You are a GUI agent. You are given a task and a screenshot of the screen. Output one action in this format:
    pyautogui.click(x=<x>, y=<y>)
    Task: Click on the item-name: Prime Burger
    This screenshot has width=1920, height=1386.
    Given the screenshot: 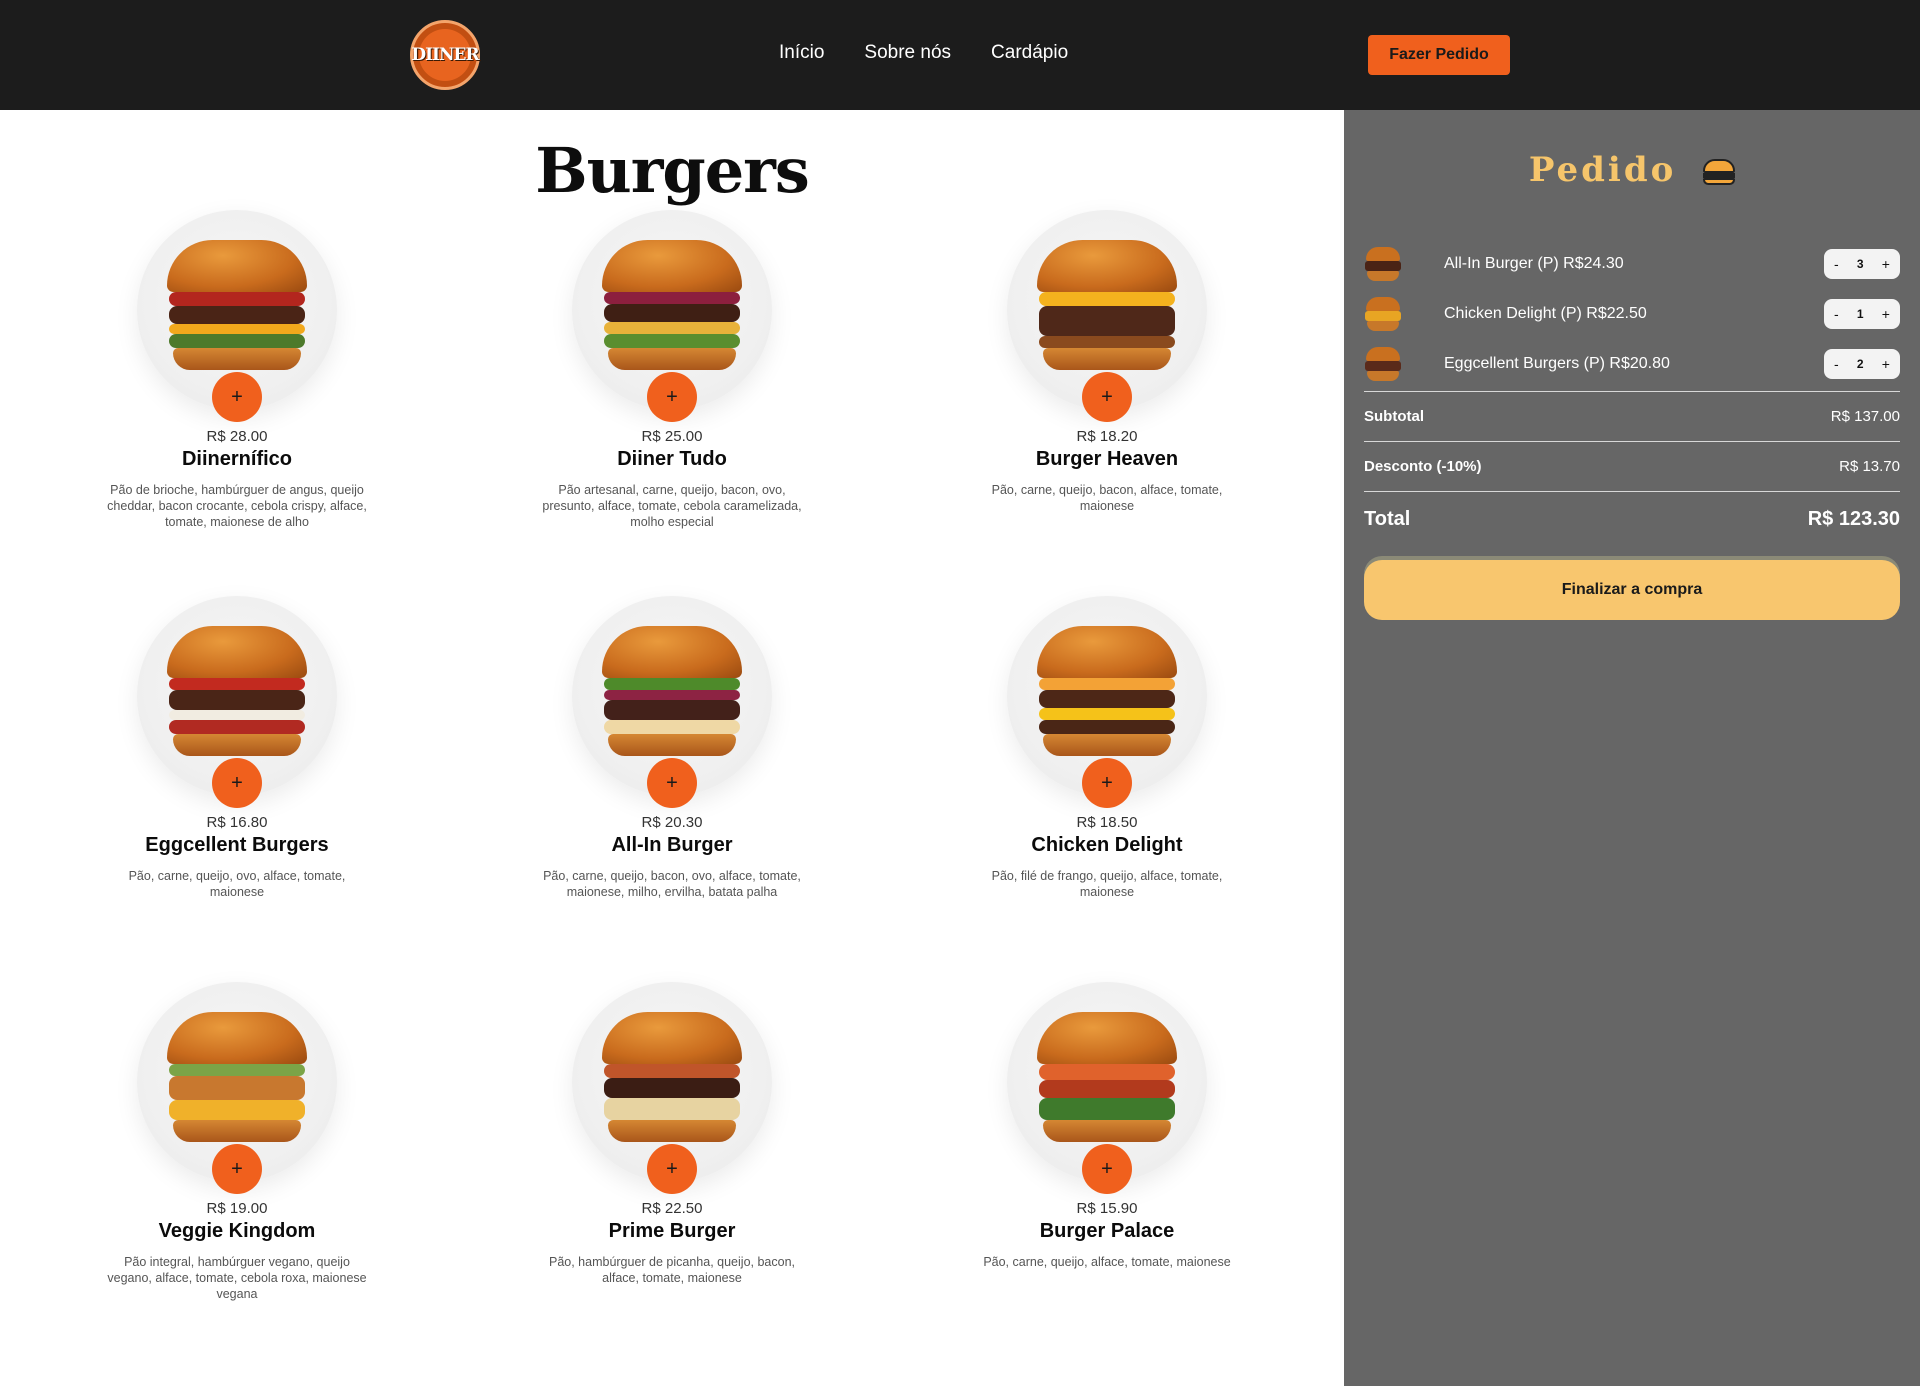 What is the action you would take?
    pyautogui.click(x=672, y=1231)
    